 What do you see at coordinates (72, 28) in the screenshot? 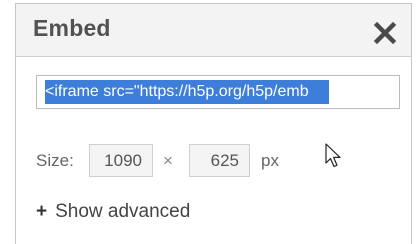
I see `dialog-title: Embed` at bounding box center [72, 28].